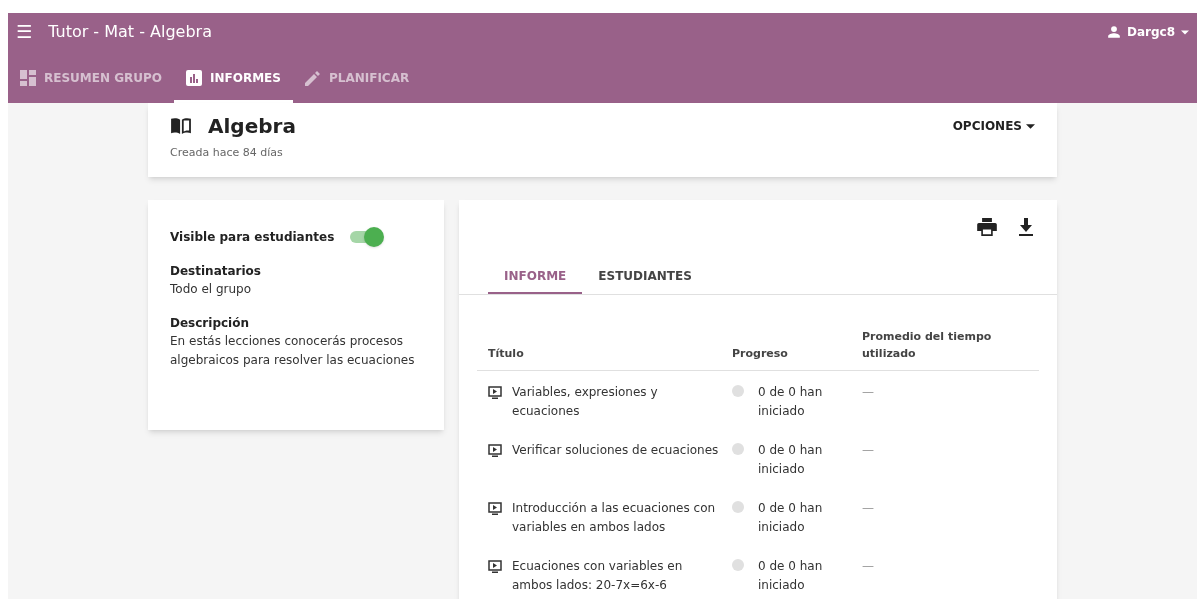  What do you see at coordinates (645, 277) in the screenshot?
I see `report-tab: ESTUDIANTES` at bounding box center [645, 277].